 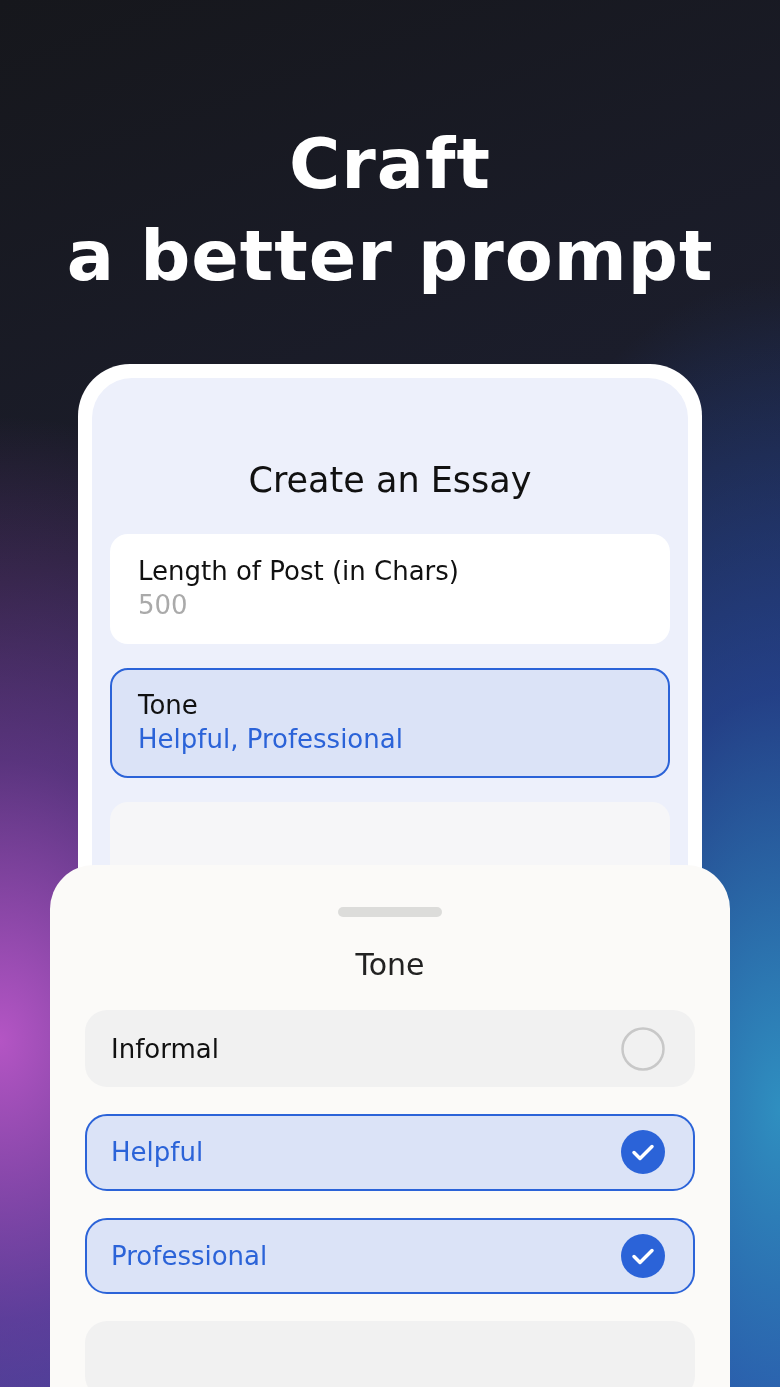 What do you see at coordinates (390, 1152) in the screenshot?
I see `option-row: Helpful` at bounding box center [390, 1152].